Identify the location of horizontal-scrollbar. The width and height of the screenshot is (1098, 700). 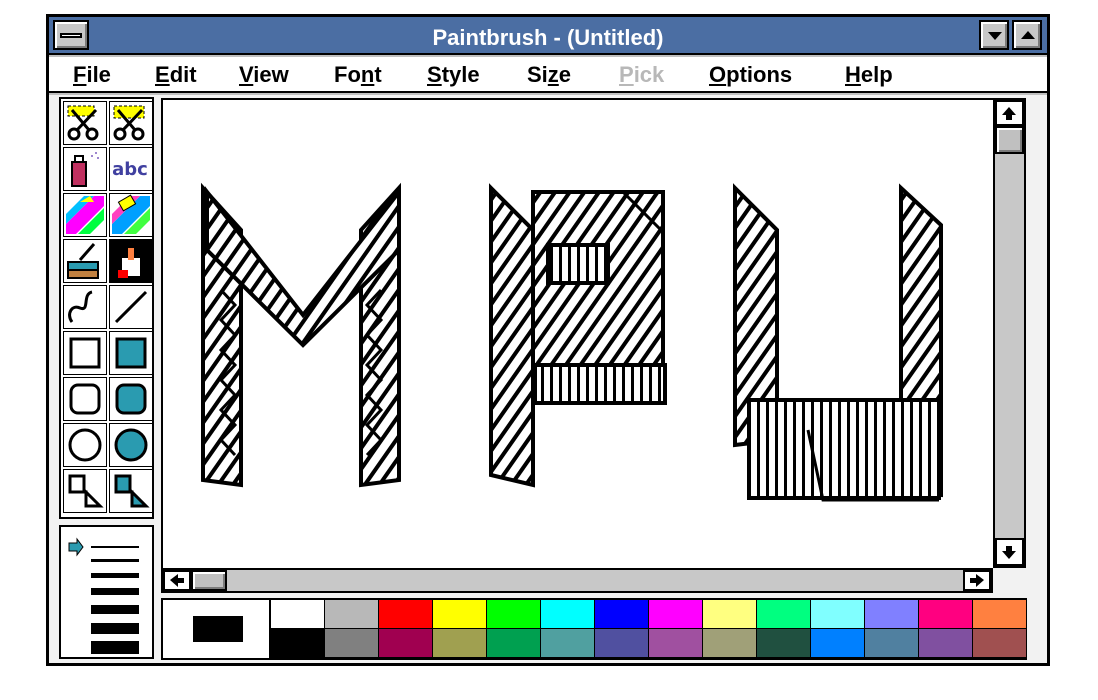
(577, 580).